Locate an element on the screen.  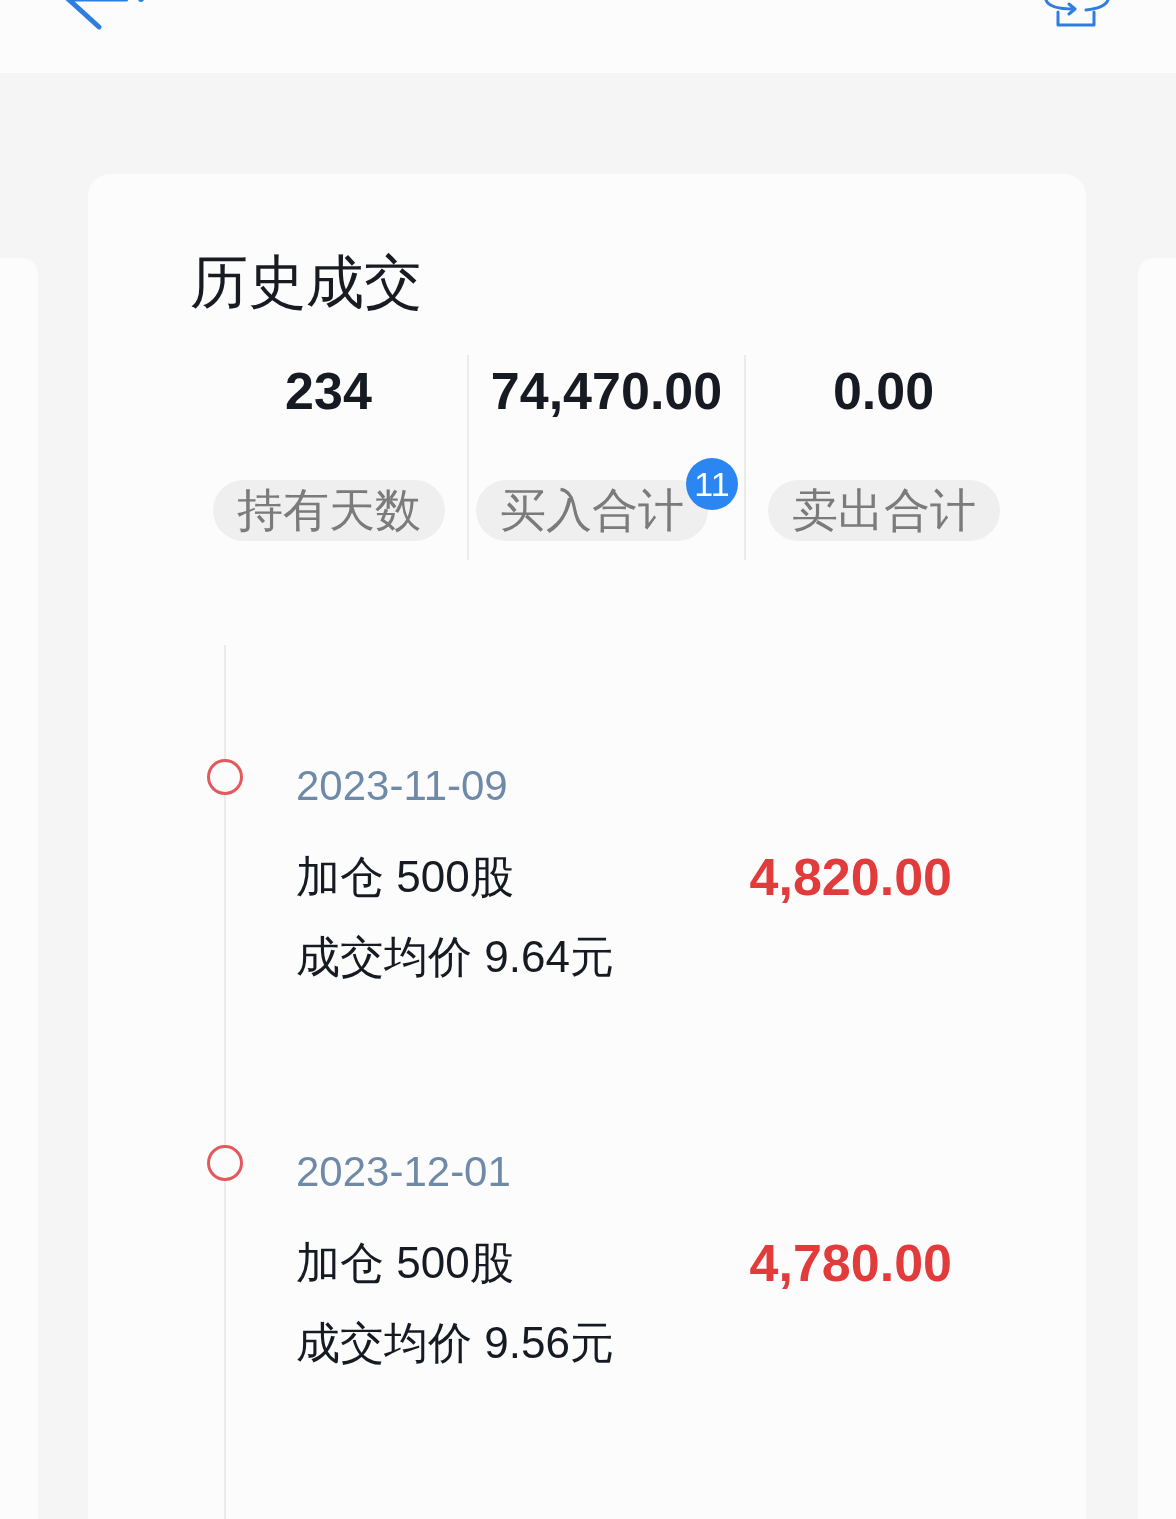
stat-value: 0.00 is located at coordinates (883, 391).